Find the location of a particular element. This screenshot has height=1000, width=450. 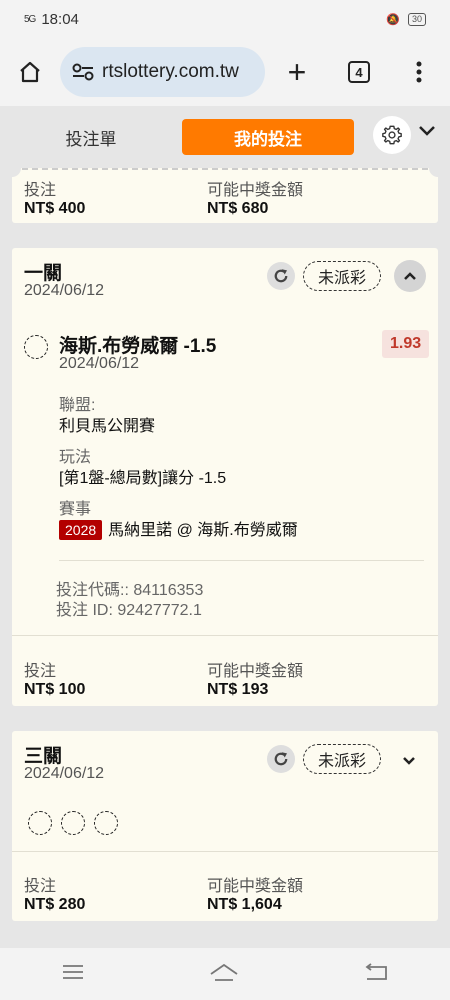

bet-id: 投注 ID: 92427772.1 is located at coordinates (129, 610).